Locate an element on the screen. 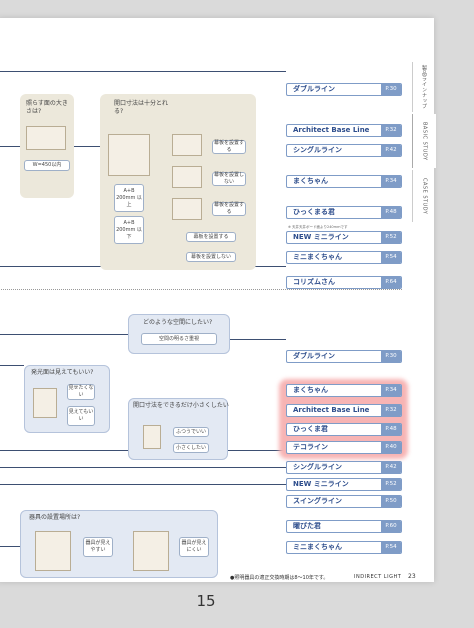 The width and height of the screenshot is (474, 628). footer-note: ●照明器具の適正交換時期は8～10年です。 is located at coordinates (279, 578).